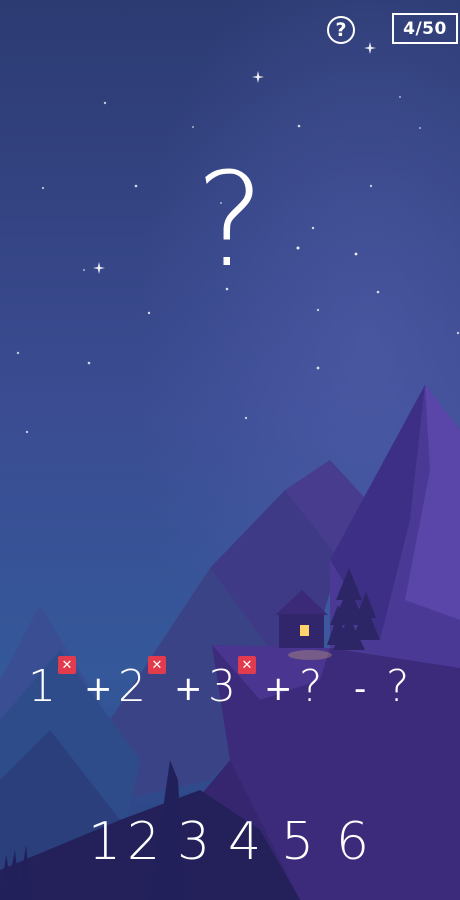 The width and height of the screenshot is (460, 900). What do you see at coordinates (42, 686) in the screenshot?
I see `equation-number: 1` at bounding box center [42, 686].